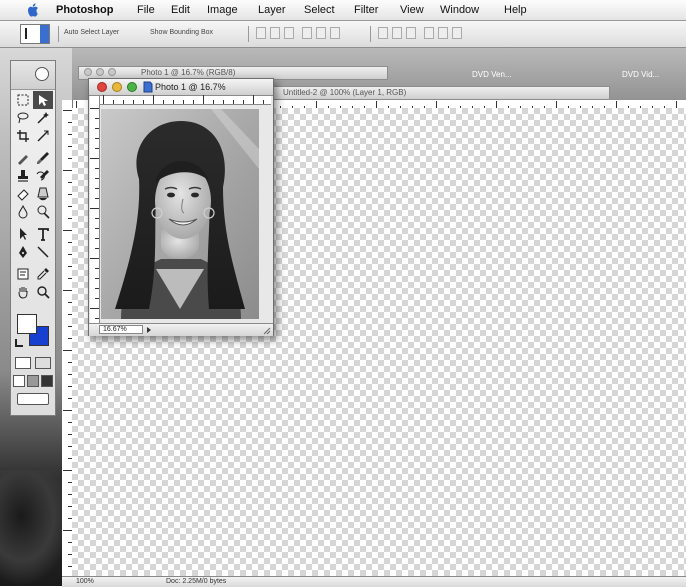 Image resolution: width=686 pixels, height=587 pixels. Describe the element at coordinates (47, 381) in the screenshot. I see `full-screen-mode-icon` at that location.